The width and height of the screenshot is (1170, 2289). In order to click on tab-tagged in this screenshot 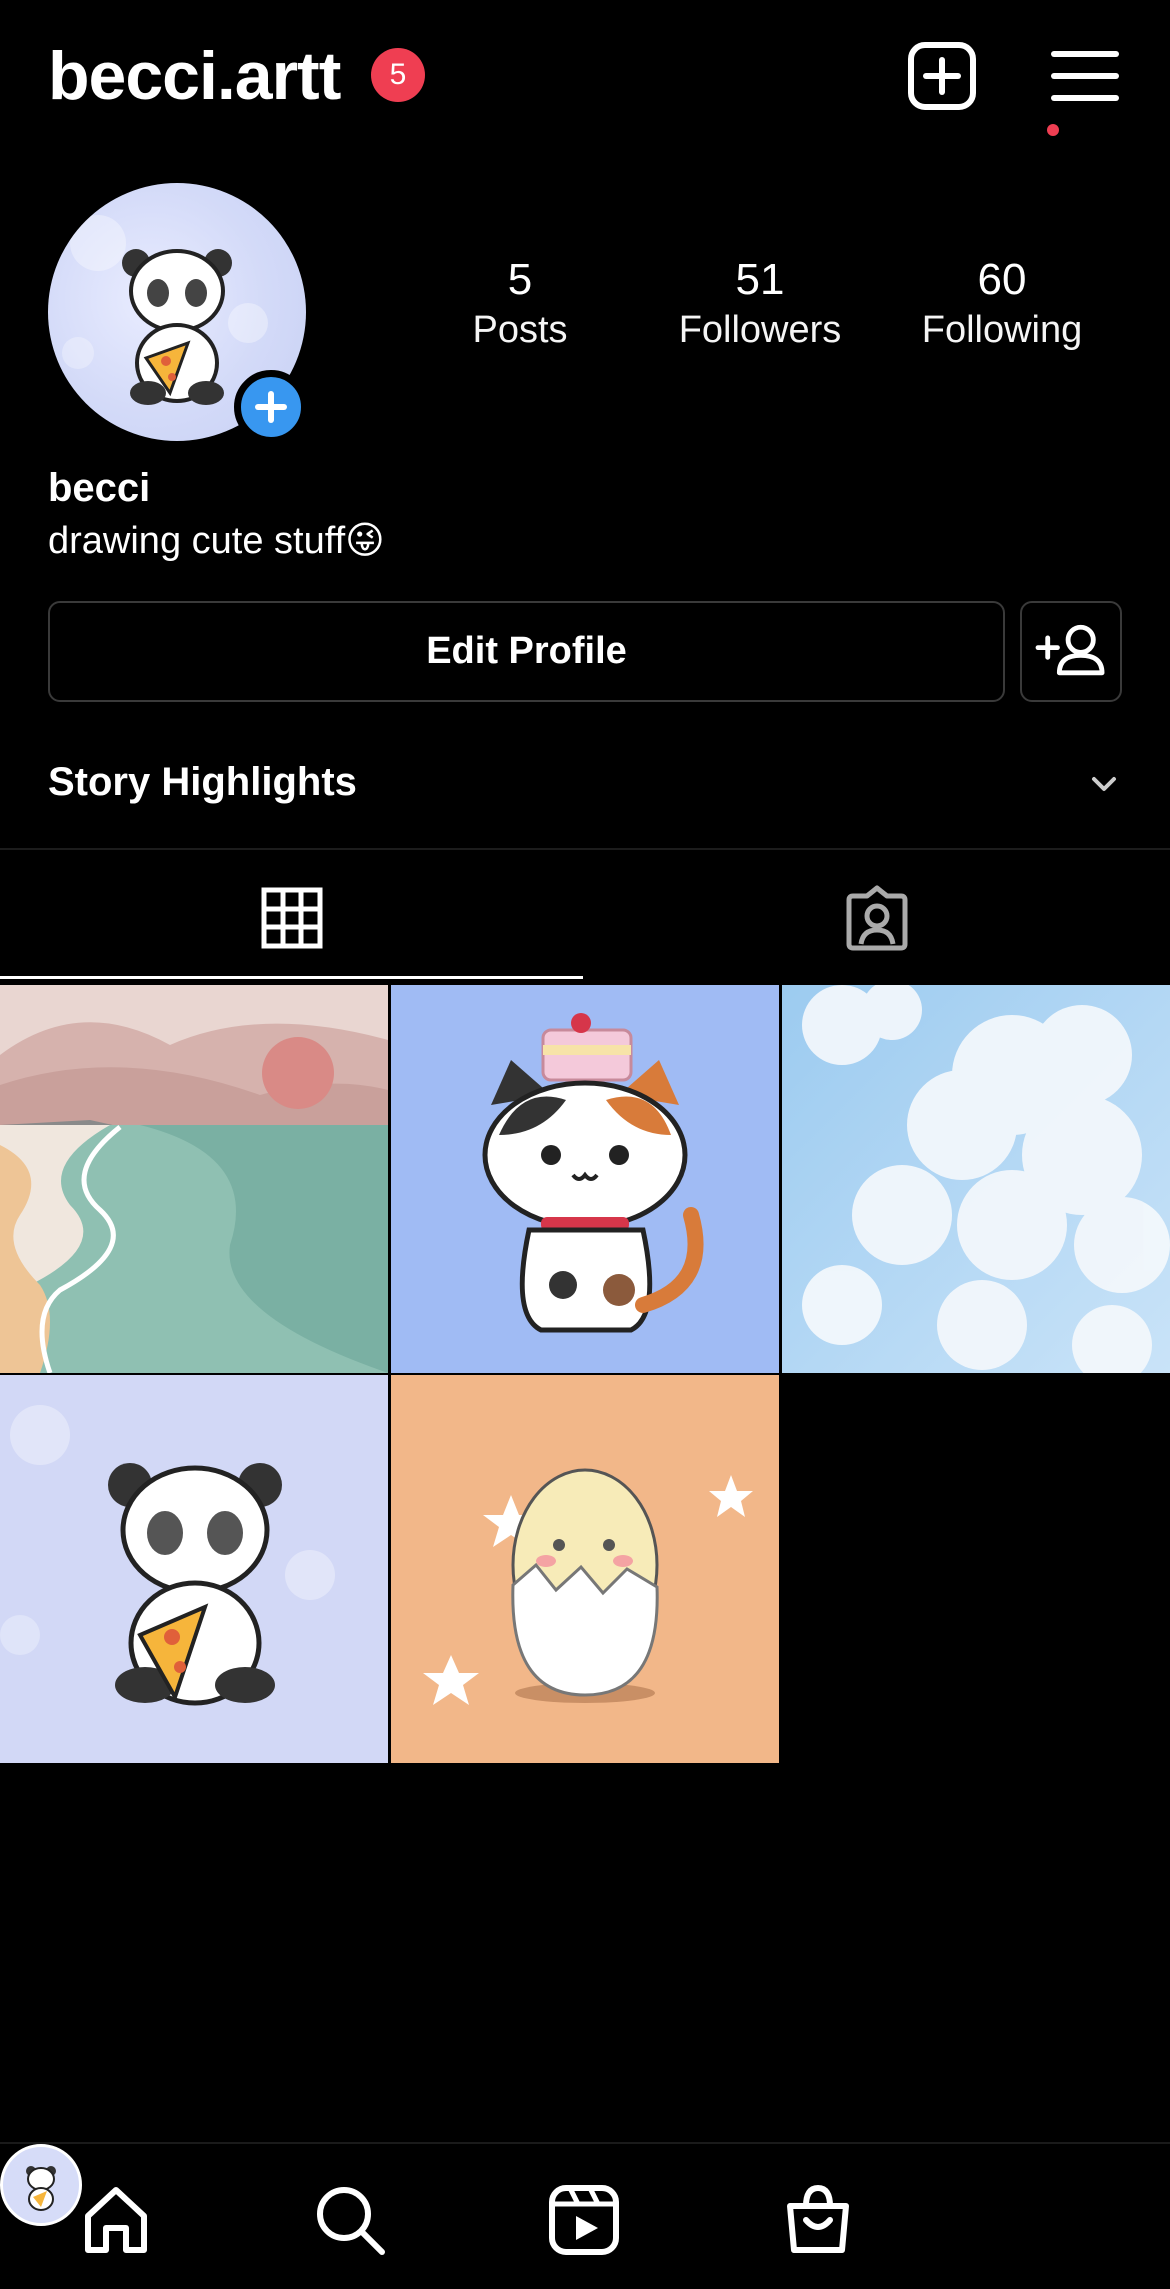, I will do `click(877, 915)`.